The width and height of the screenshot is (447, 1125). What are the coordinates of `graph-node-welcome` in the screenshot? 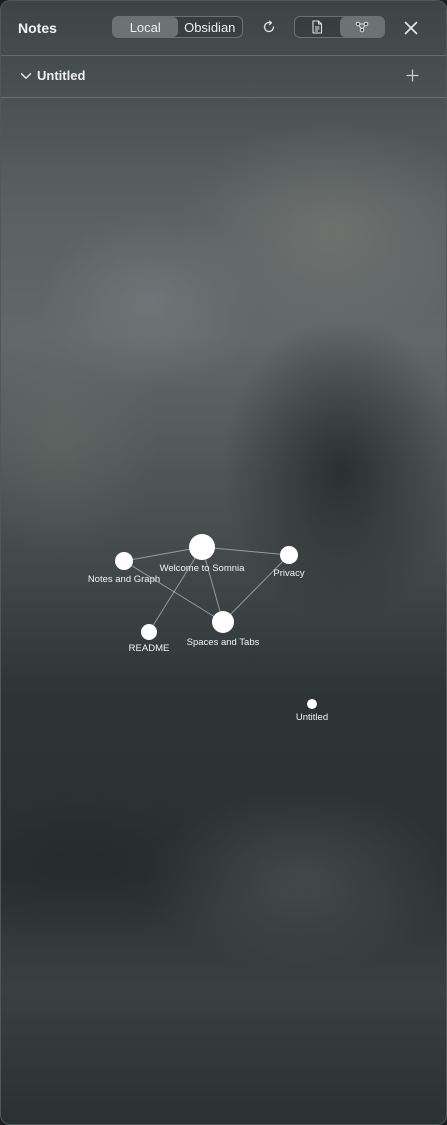 It's located at (202, 547).